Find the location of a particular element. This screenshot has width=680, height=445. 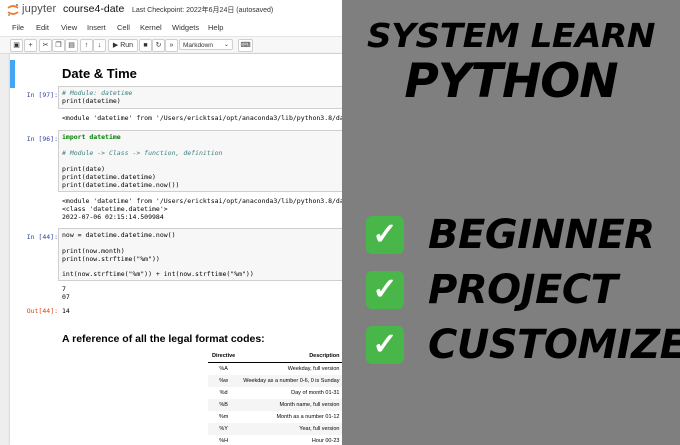

cell-prompt: In [96]: is located at coordinates (42, 139).